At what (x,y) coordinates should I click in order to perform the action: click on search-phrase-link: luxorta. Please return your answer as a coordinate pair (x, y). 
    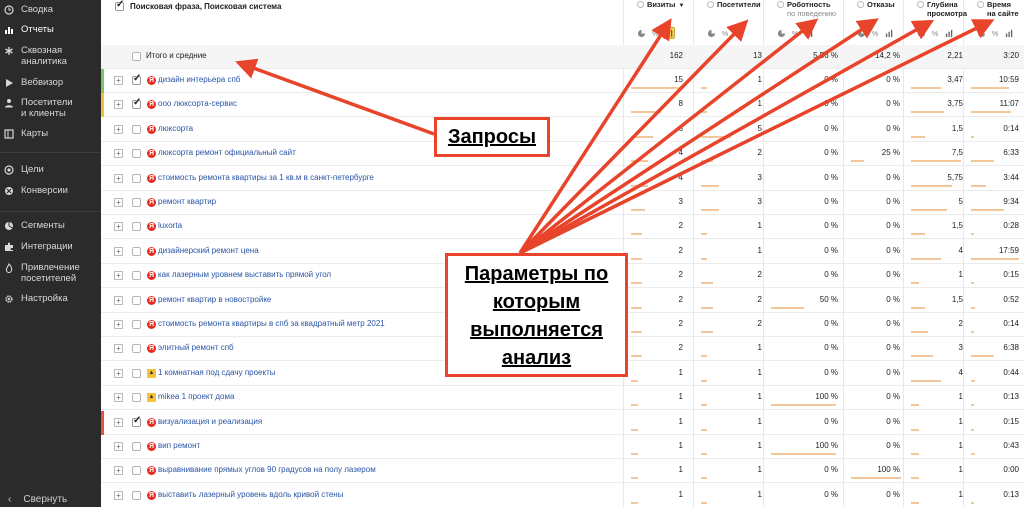
    Looking at the image, I should click on (170, 225).